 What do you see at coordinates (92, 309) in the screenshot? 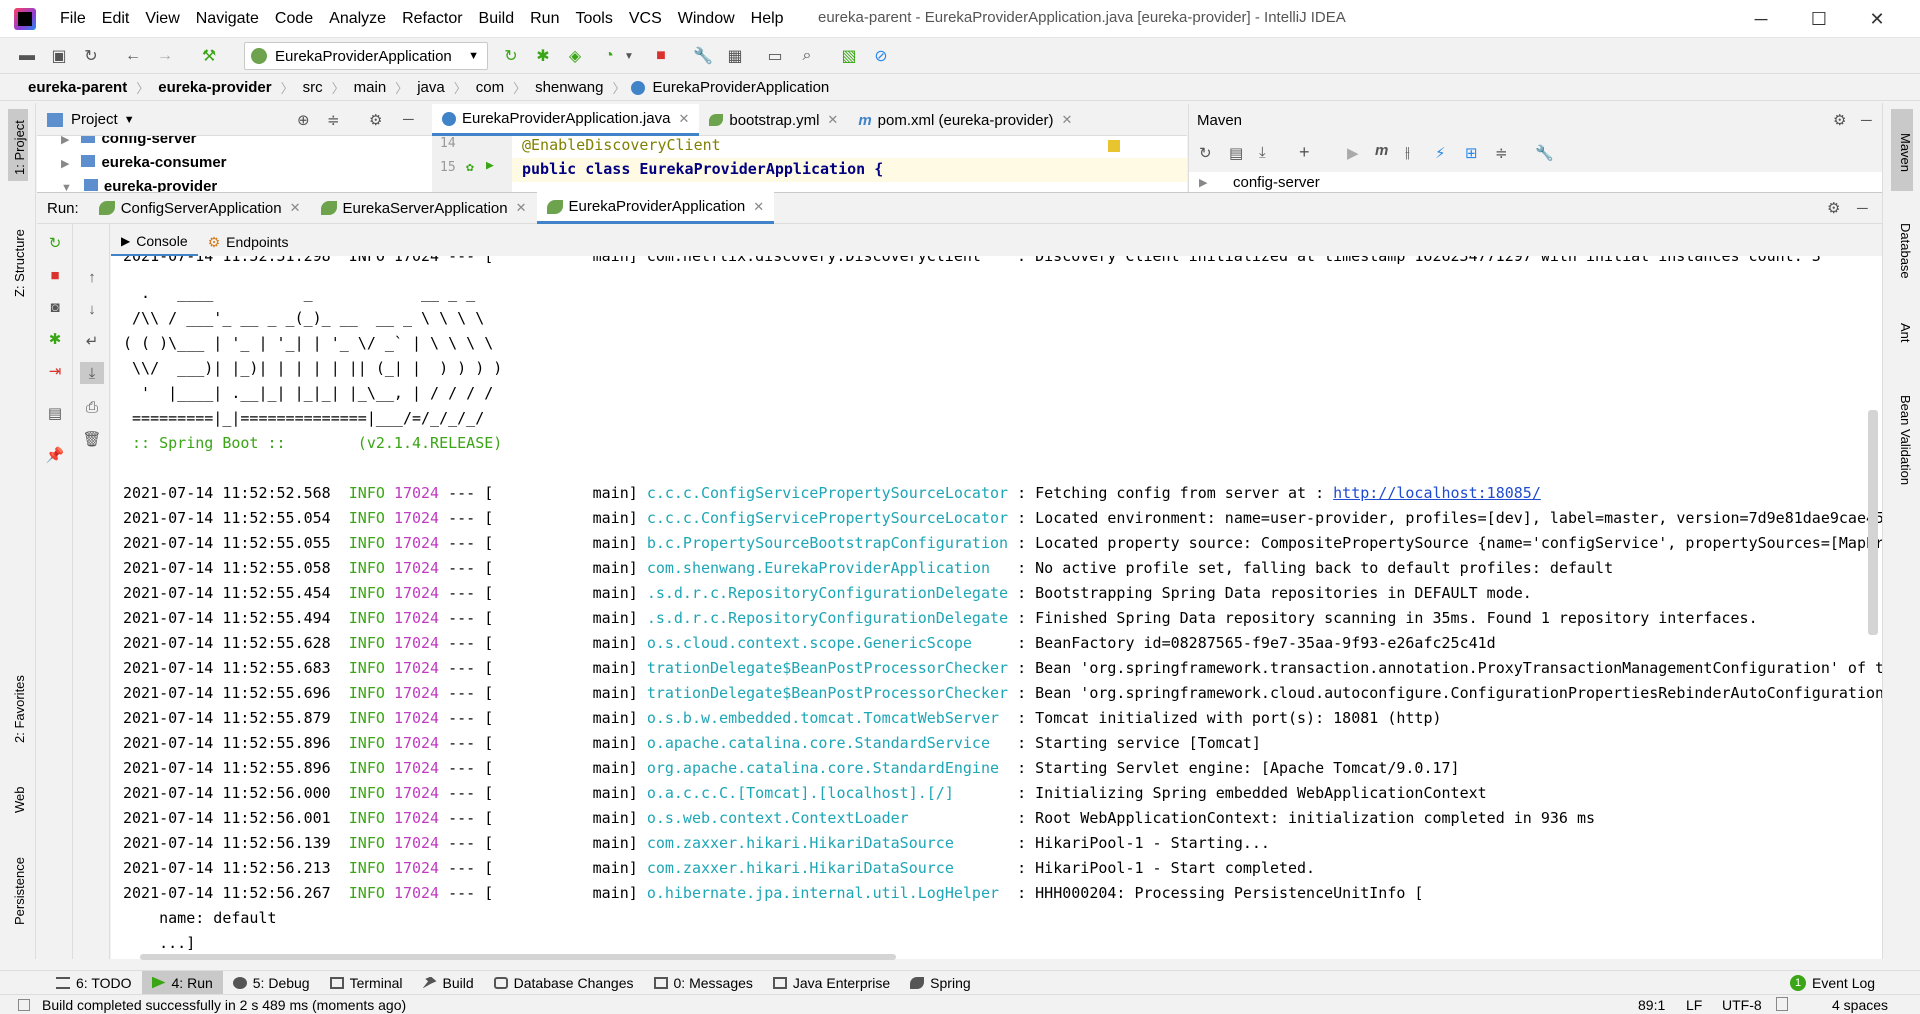
I see `arrow-down-icon: ↓` at bounding box center [92, 309].